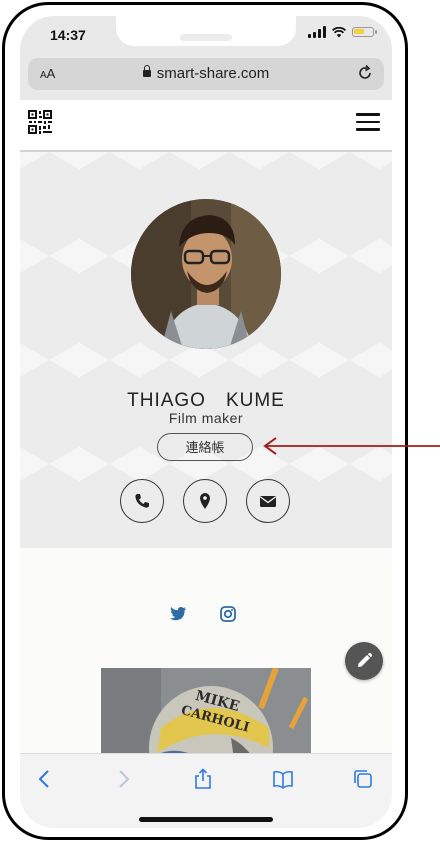  I want to click on avatar, so click(206, 274).